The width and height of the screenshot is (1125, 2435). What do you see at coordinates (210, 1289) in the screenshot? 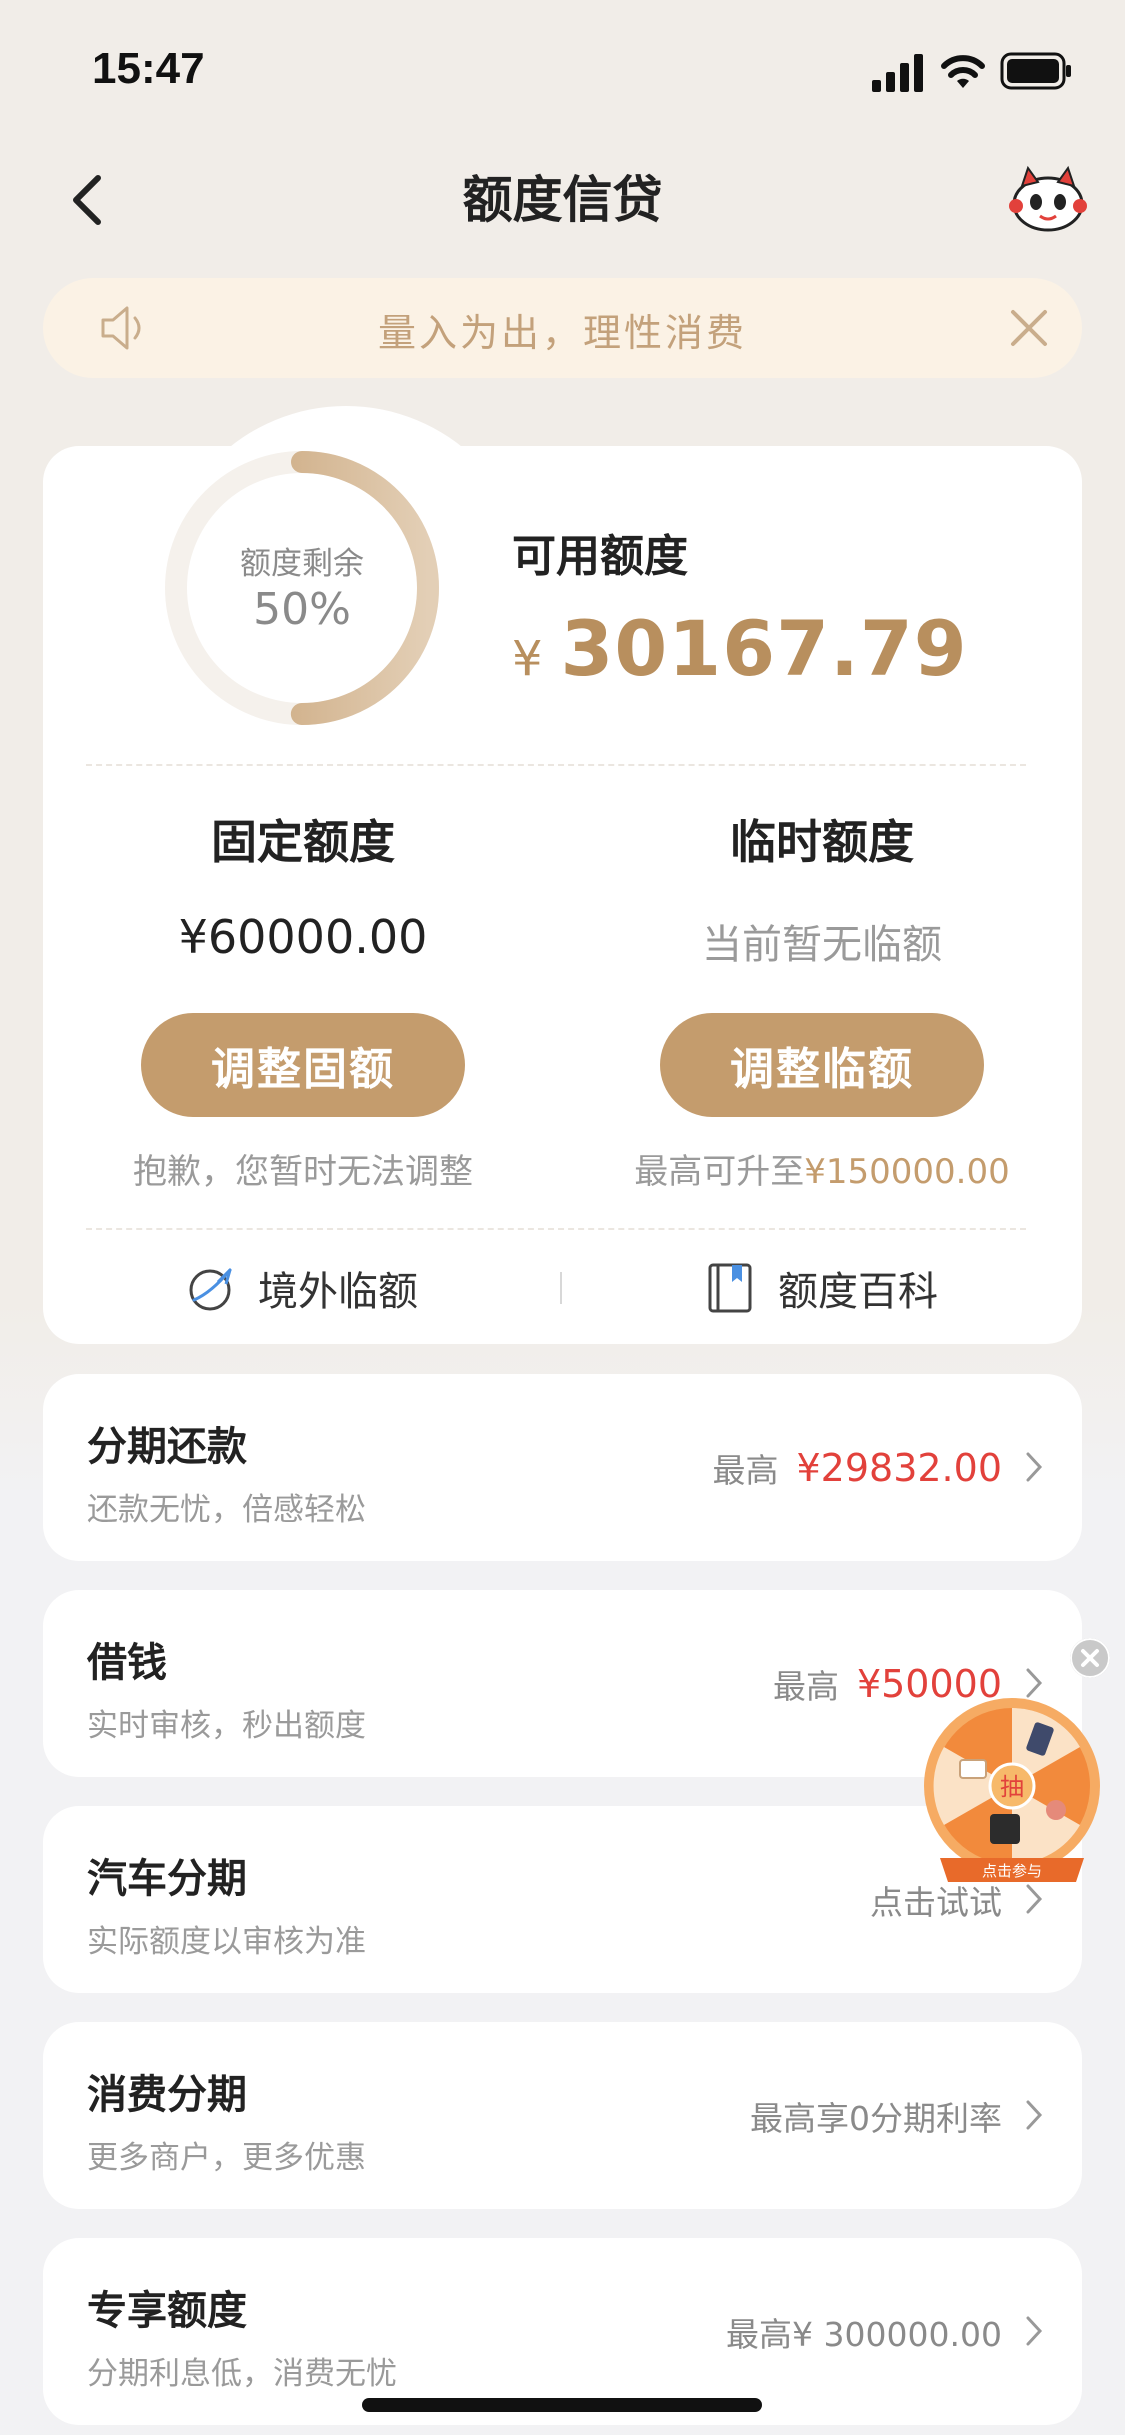
I see `globe-plane-icon` at bounding box center [210, 1289].